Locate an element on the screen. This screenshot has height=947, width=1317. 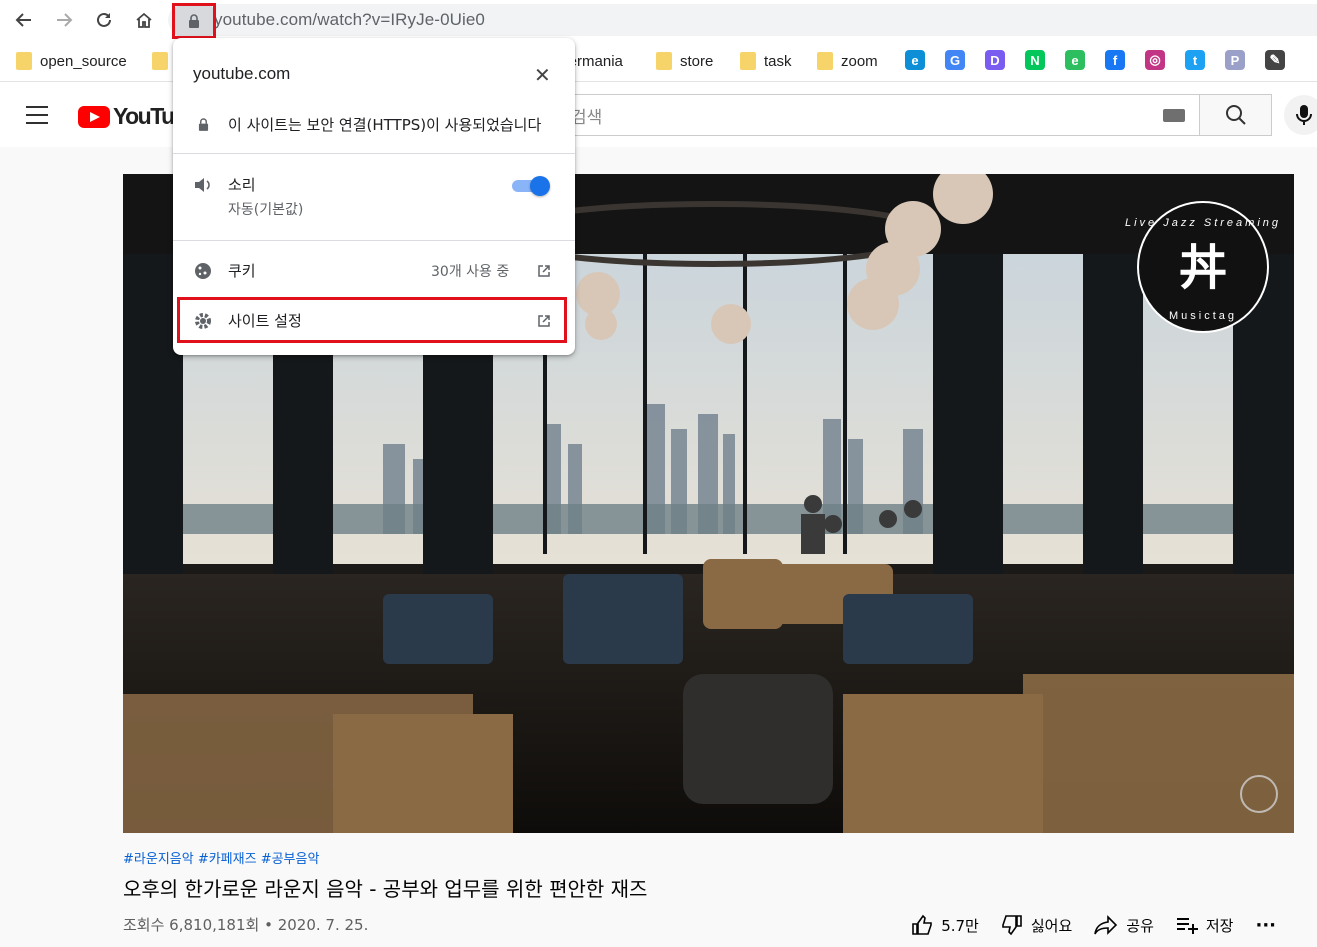
back-icon is located at coordinates (24, 20).